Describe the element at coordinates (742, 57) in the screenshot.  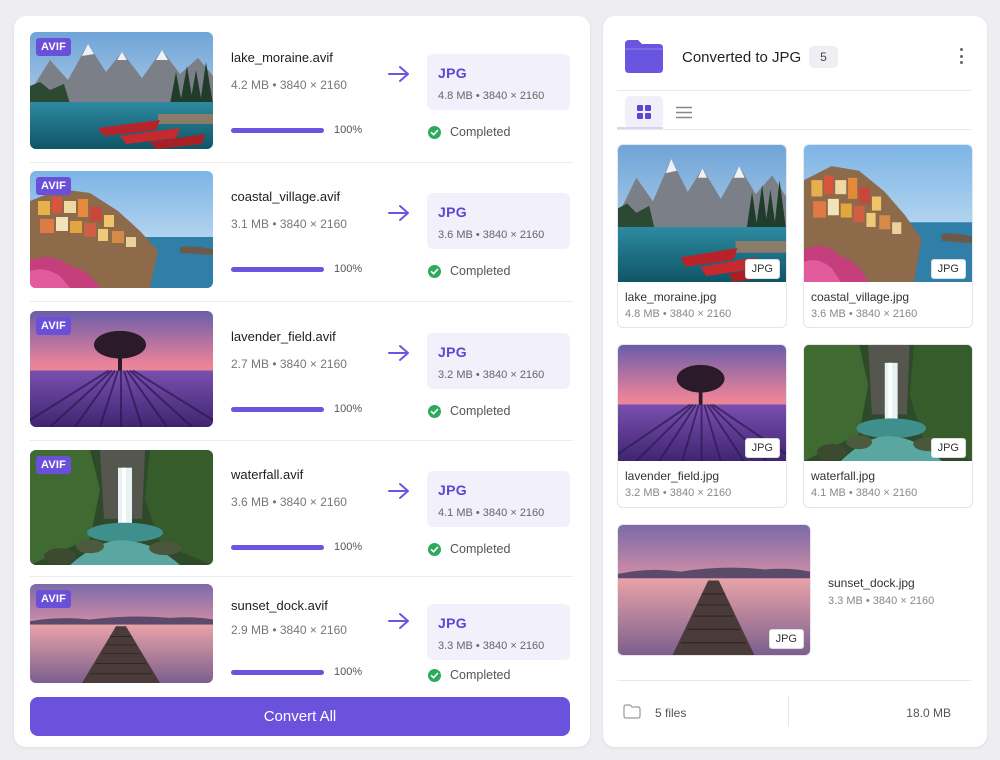
I see `panel-title: Converted to JPG` at that location.